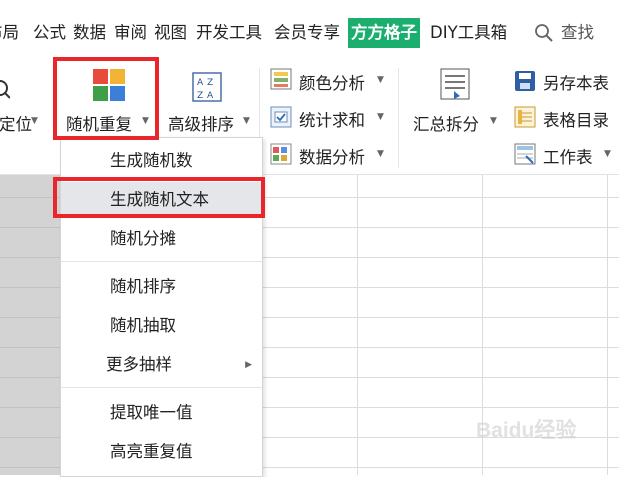 Image resolution: width=619 pixels, height=477 pixels. Describe the element at coordinates (568, 156) in the screenshot. I see `worksheet-button: 工作表` at that location.